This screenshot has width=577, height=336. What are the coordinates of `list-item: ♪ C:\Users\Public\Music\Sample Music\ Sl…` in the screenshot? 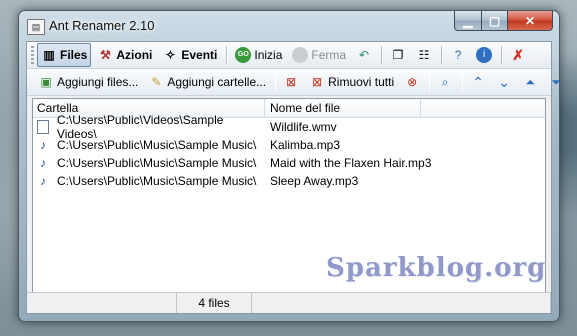 It's located at (289, 181).